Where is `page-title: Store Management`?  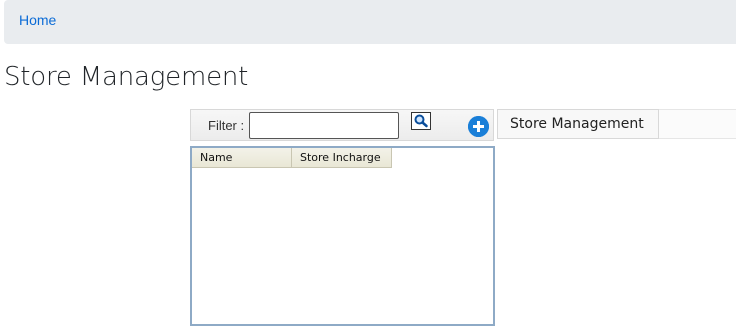
page-title: Store Management is located at coordinates (126, 77).